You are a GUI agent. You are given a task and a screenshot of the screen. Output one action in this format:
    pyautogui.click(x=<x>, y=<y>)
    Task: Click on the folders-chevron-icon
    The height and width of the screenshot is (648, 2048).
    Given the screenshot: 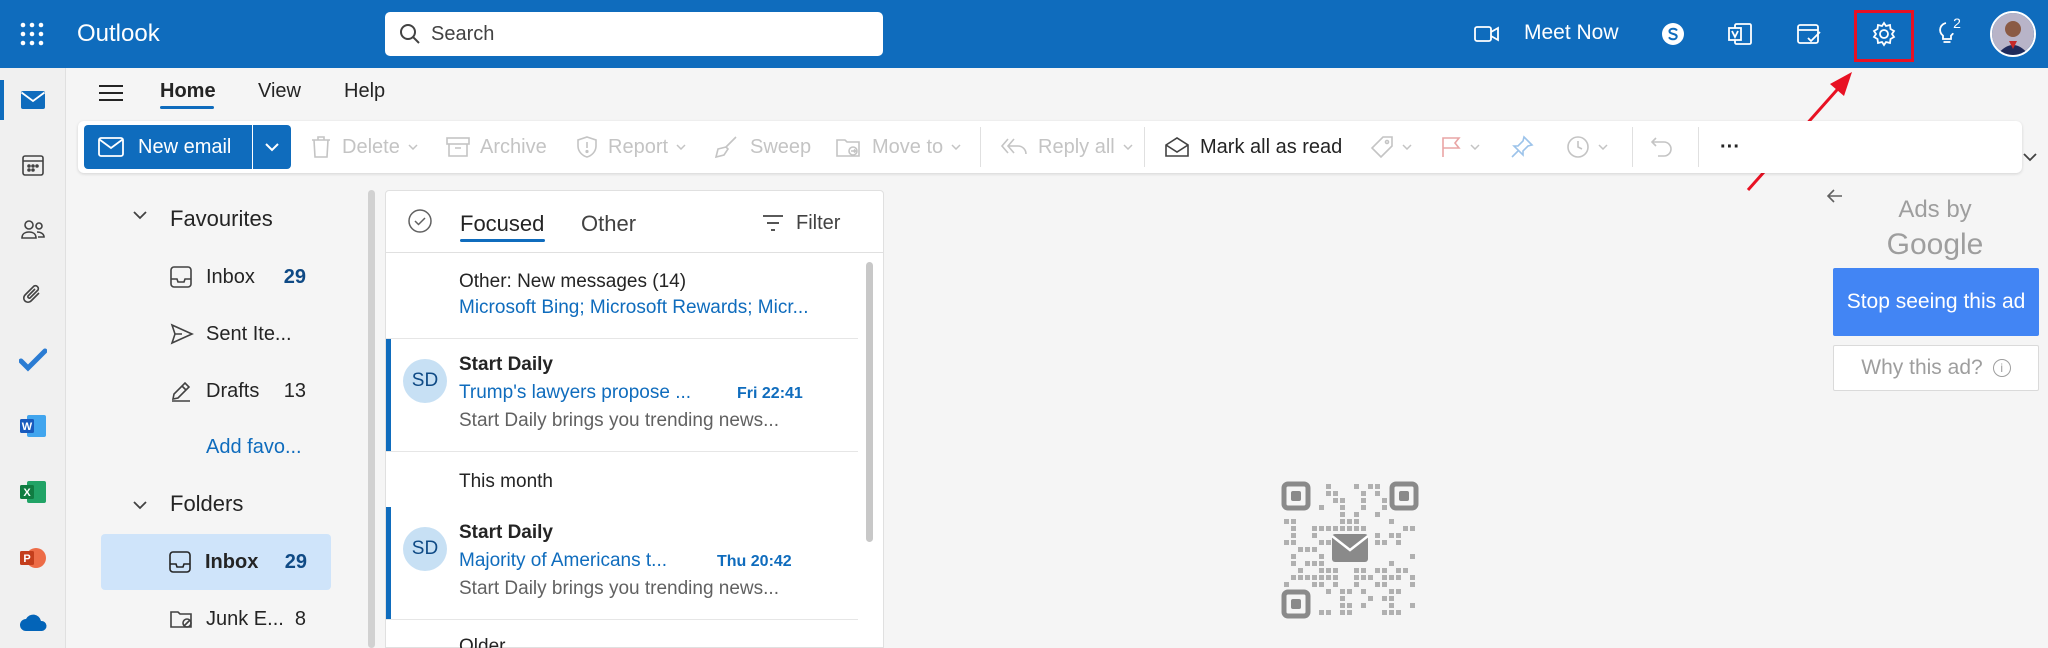 What is the action you would take?
    pyautogui.click(x=140, y=505)
    